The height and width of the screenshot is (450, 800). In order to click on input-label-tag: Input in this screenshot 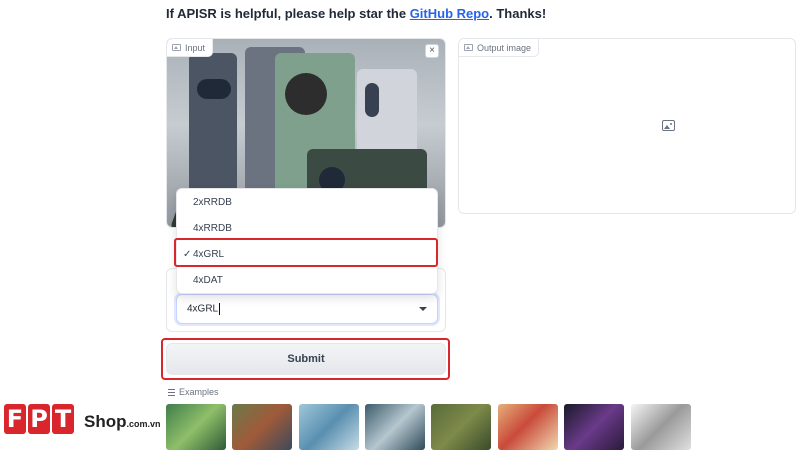, I will do `click(190, 48)`.